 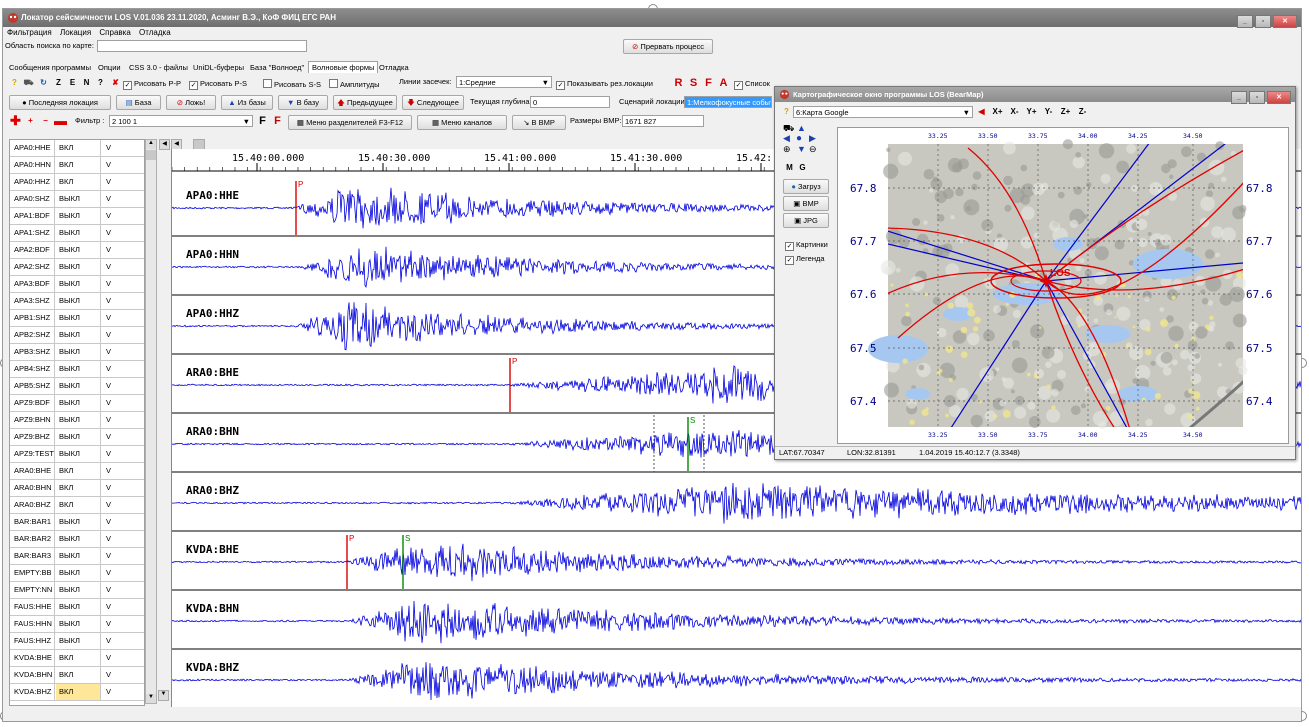 What do you see at coordinates (138, 102) in the screenshot?
I see `database-button: ▤ База` at bounding box center [138, 102].